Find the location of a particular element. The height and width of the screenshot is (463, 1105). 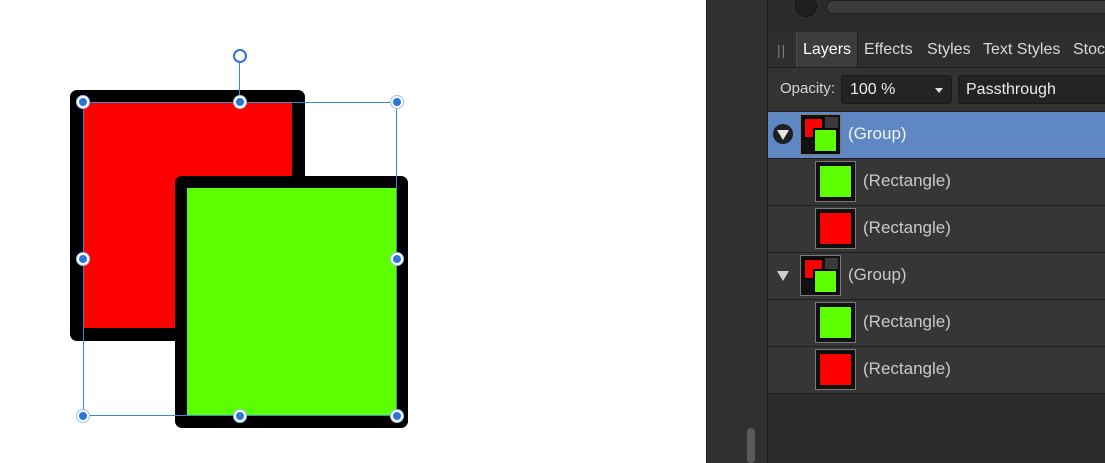

layer-properties-row: Opacity: 100 % Passthrough is located at coordinates (936, 90).